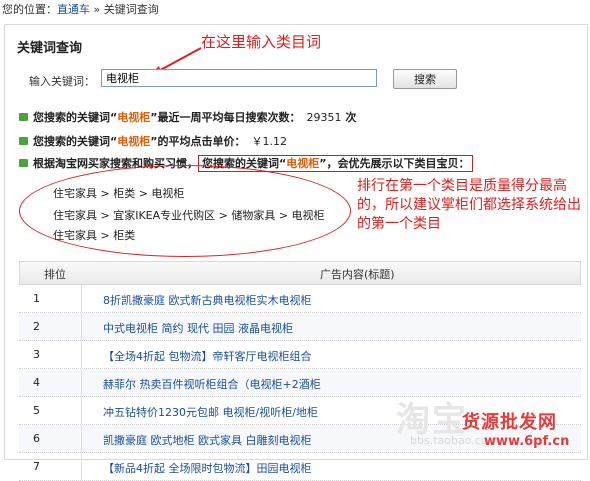  Describe the element at coordinates (225, 117) in the screenshot. I see `stat-text: ”最近一周平均每日搜索次数：` at that location.